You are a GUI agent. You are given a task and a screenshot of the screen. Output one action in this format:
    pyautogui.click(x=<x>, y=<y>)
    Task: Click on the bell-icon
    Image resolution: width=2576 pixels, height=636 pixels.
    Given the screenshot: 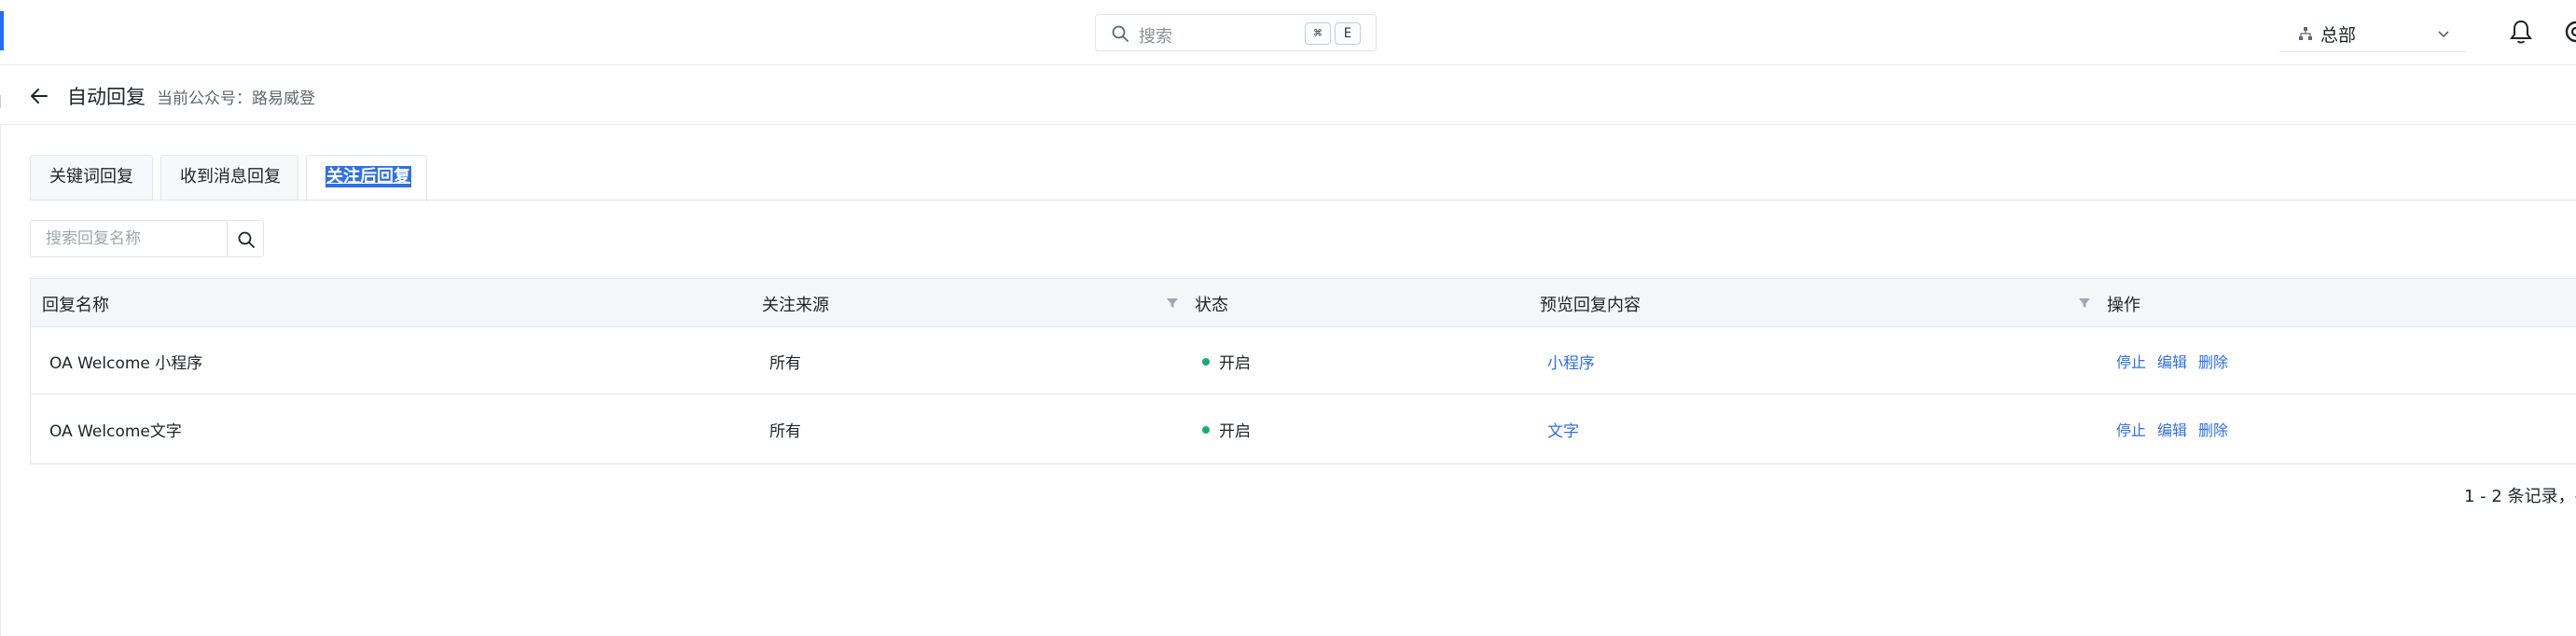 What is the action you would take?
    pyautogui.click(x=2521, y=32)
    